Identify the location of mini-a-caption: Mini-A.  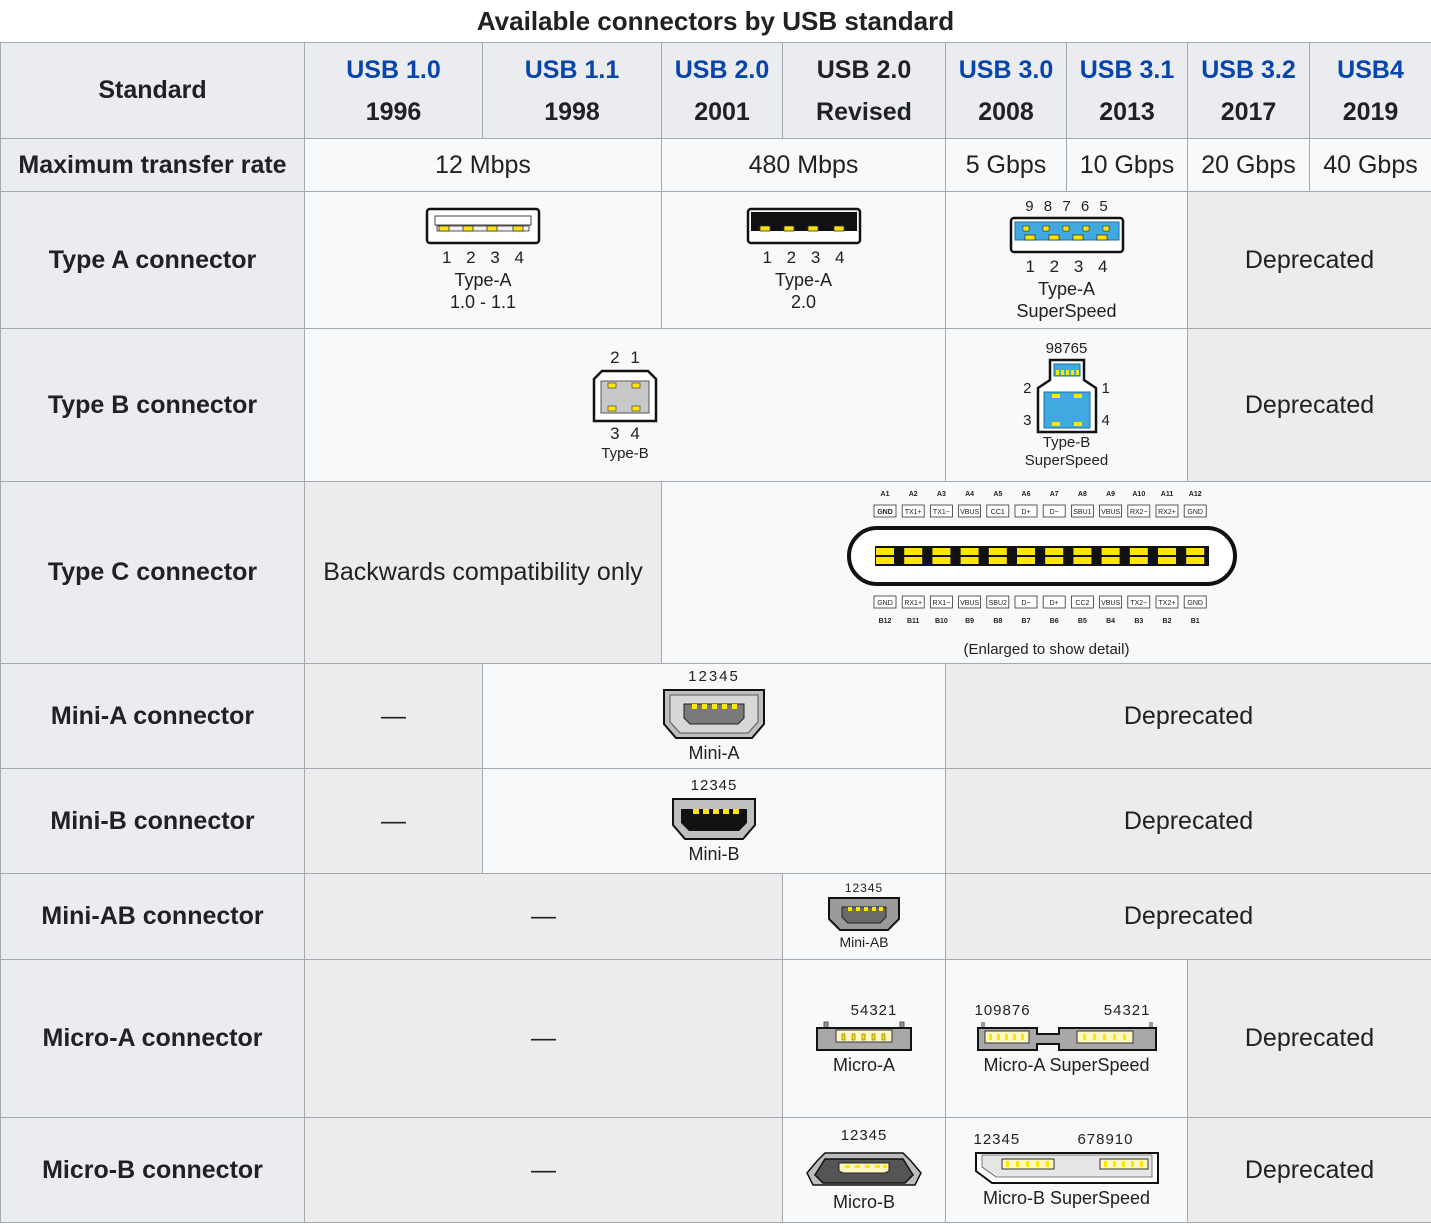
(714, 753).